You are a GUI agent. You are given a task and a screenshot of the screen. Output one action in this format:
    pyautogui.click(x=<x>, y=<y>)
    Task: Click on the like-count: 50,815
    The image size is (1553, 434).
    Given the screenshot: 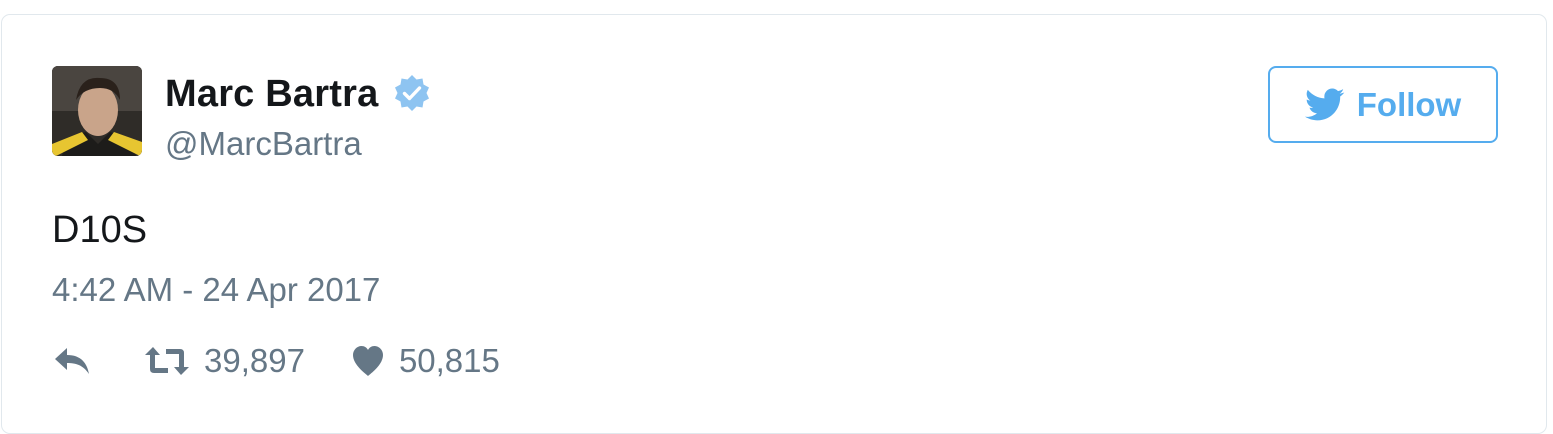 What is the action you would take?
    pyautogui.click(x=449, y=360)
    